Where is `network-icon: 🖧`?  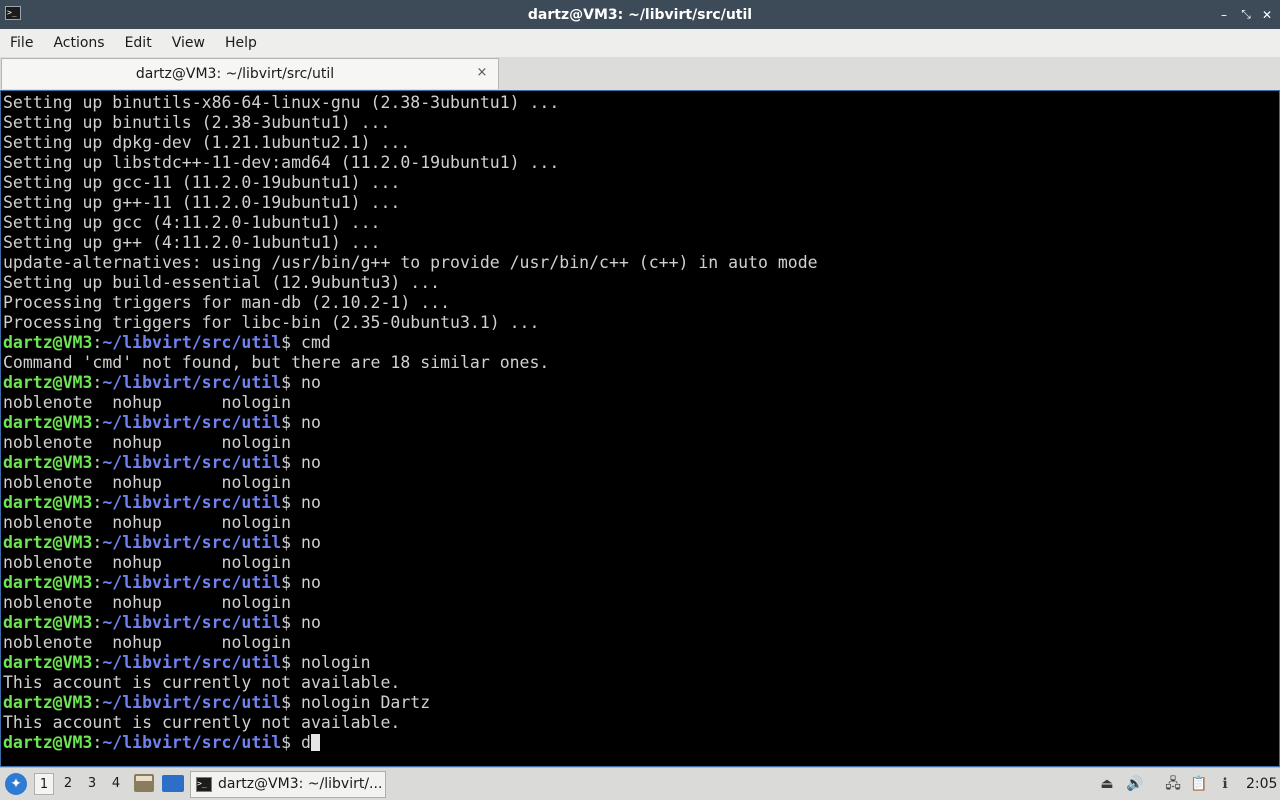
network-icon: 🖧 is located at coordinates (1173, 784).